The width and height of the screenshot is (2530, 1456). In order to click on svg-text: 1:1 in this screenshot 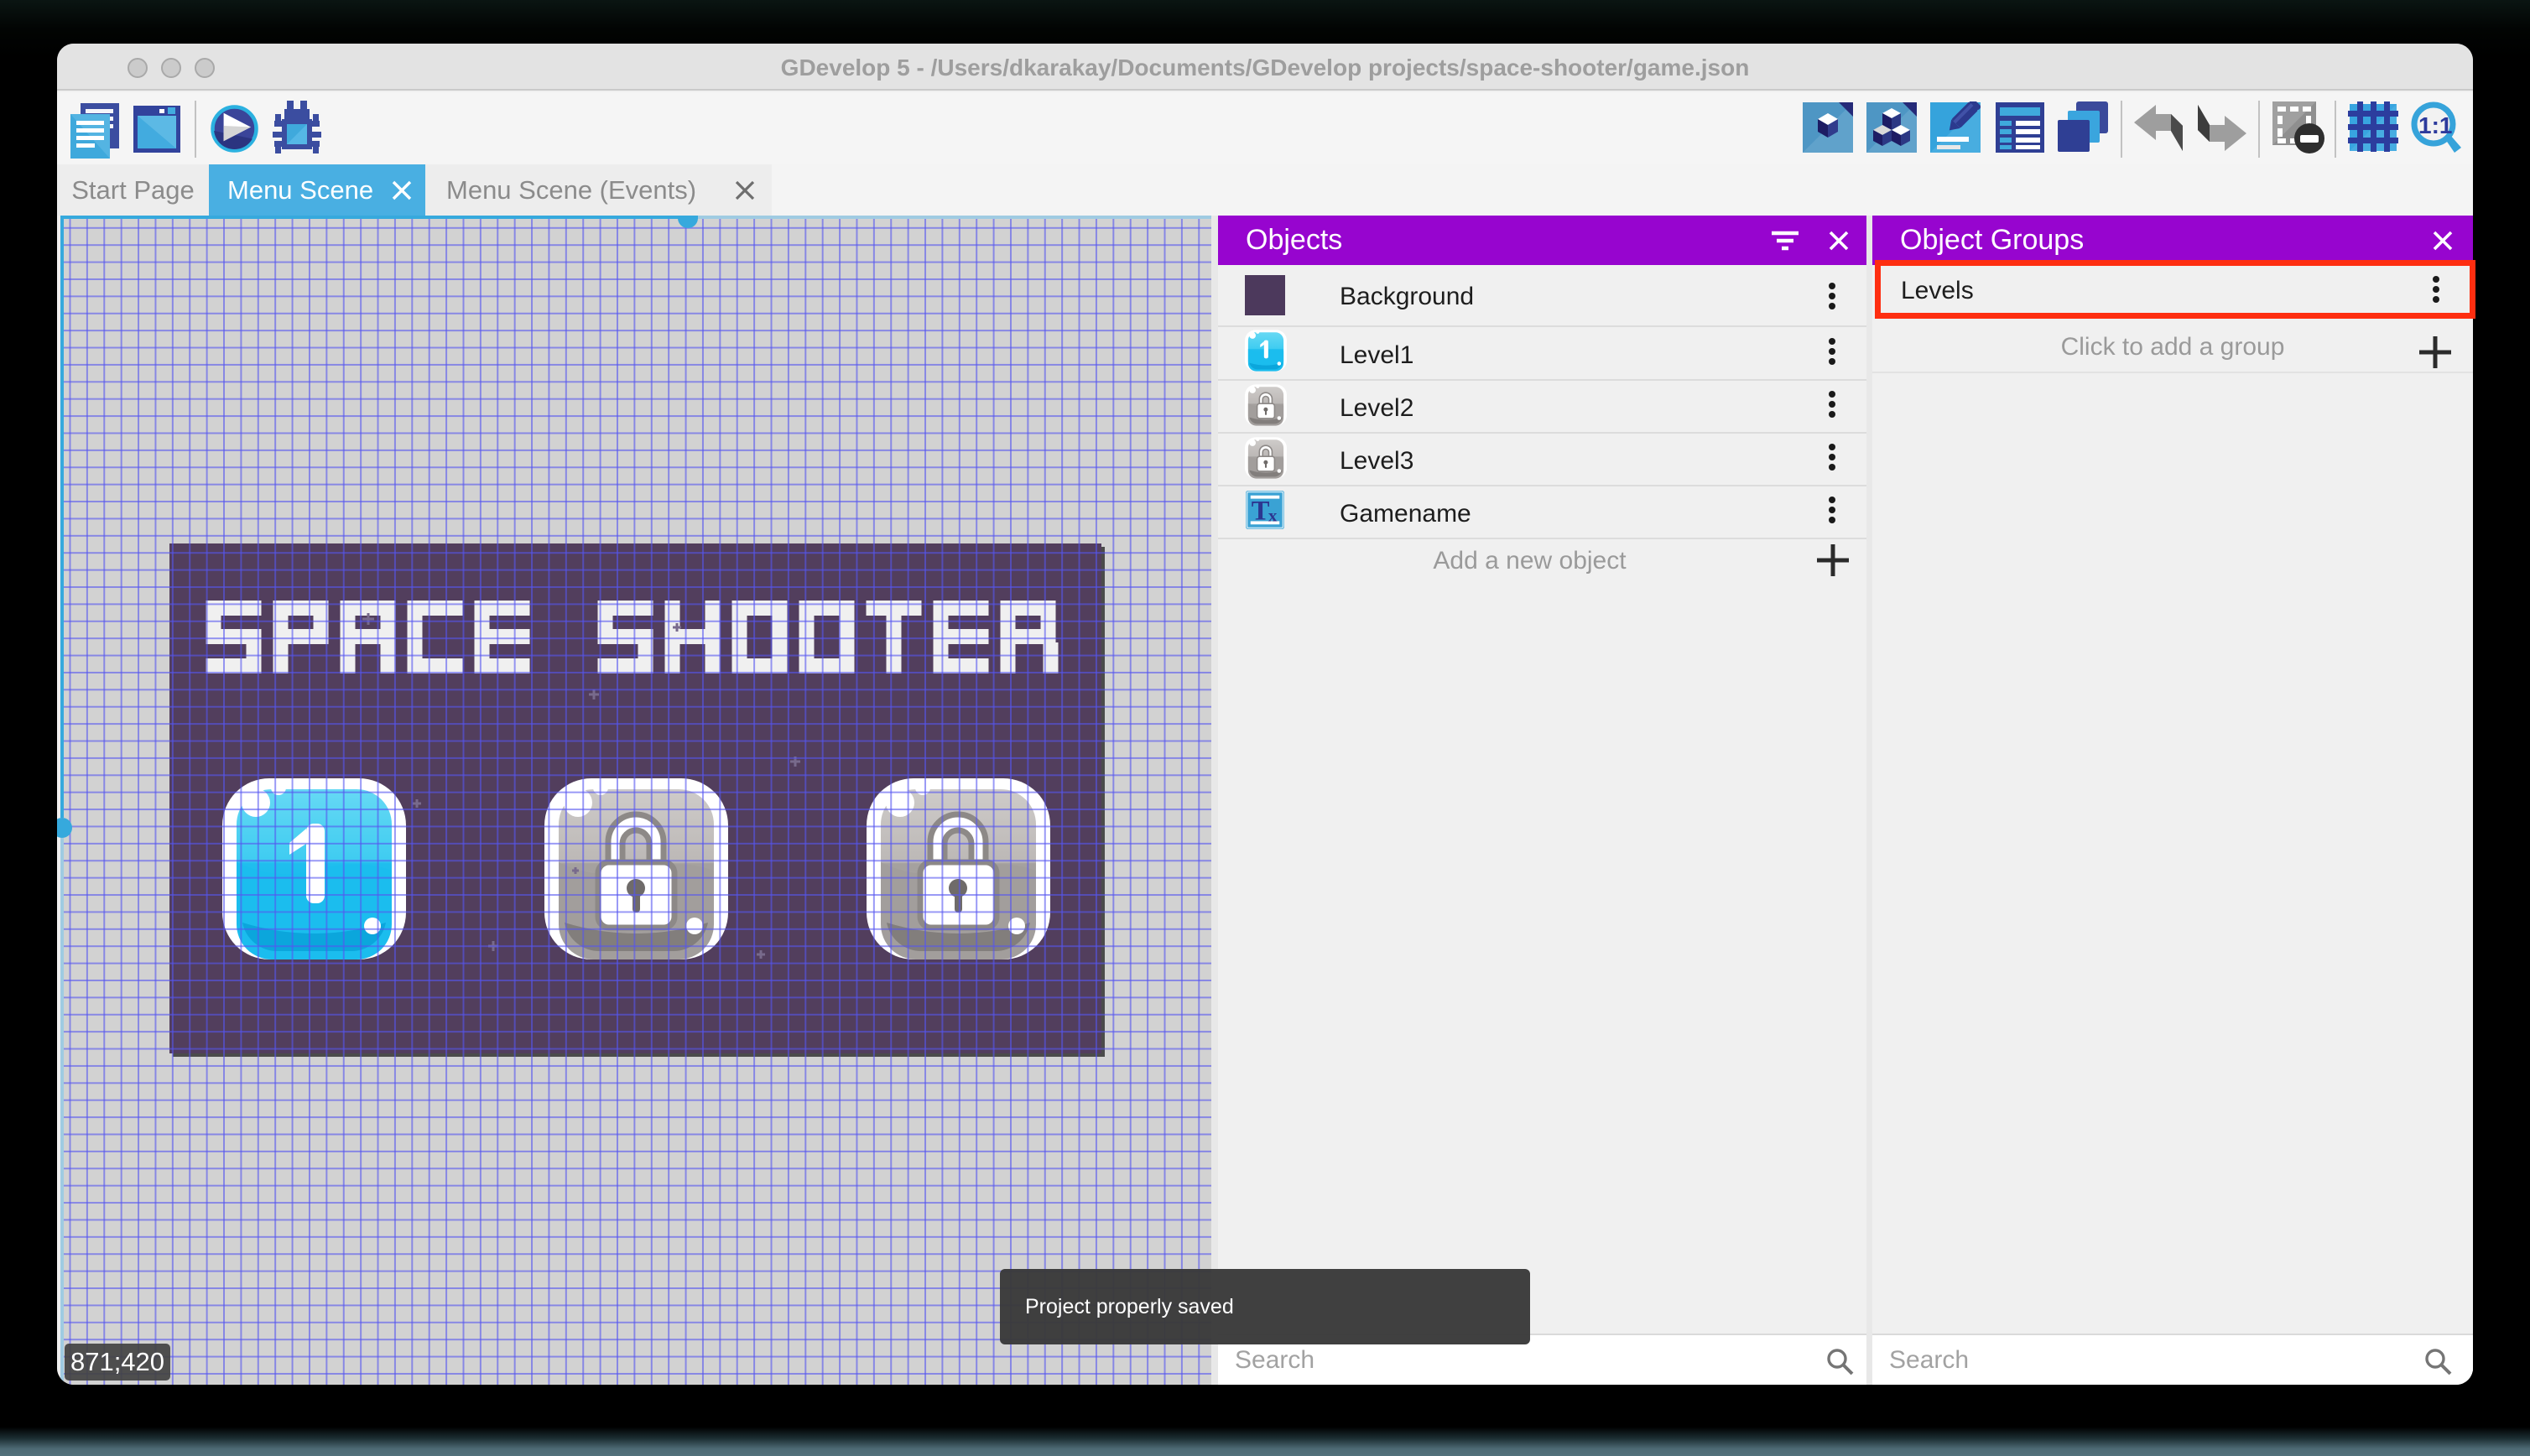, I will do `click(2435, 125)`.